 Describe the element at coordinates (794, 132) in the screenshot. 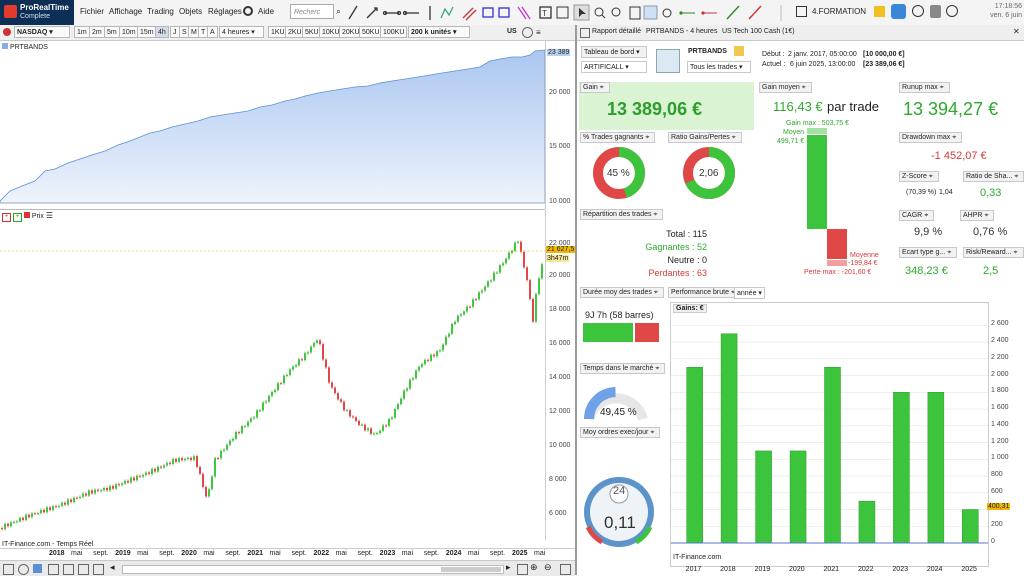

I see `moyen-label: Moyen` at that location.